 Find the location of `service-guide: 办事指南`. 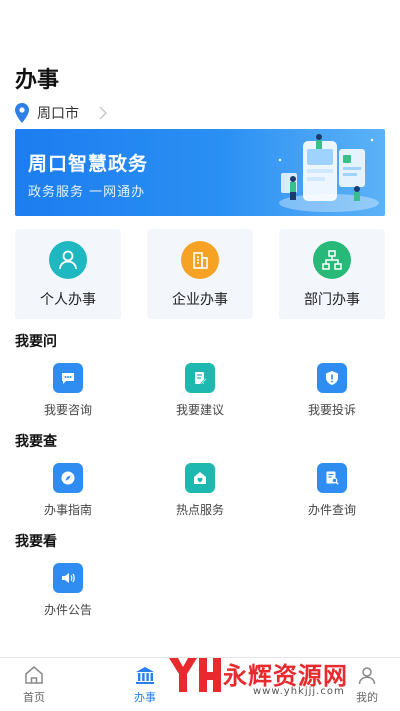

service-guide: 办事指南 is located at coordinates (68, 490).